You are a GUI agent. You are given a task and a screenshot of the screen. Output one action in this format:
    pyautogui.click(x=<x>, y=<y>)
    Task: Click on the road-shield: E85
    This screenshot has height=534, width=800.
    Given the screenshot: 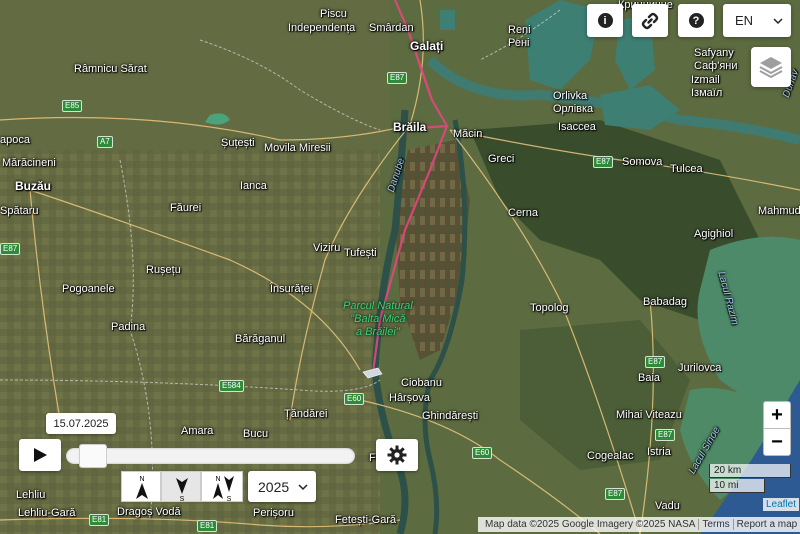 What is the action you would take?
    pyautogui.click(x=72, y=106)
    